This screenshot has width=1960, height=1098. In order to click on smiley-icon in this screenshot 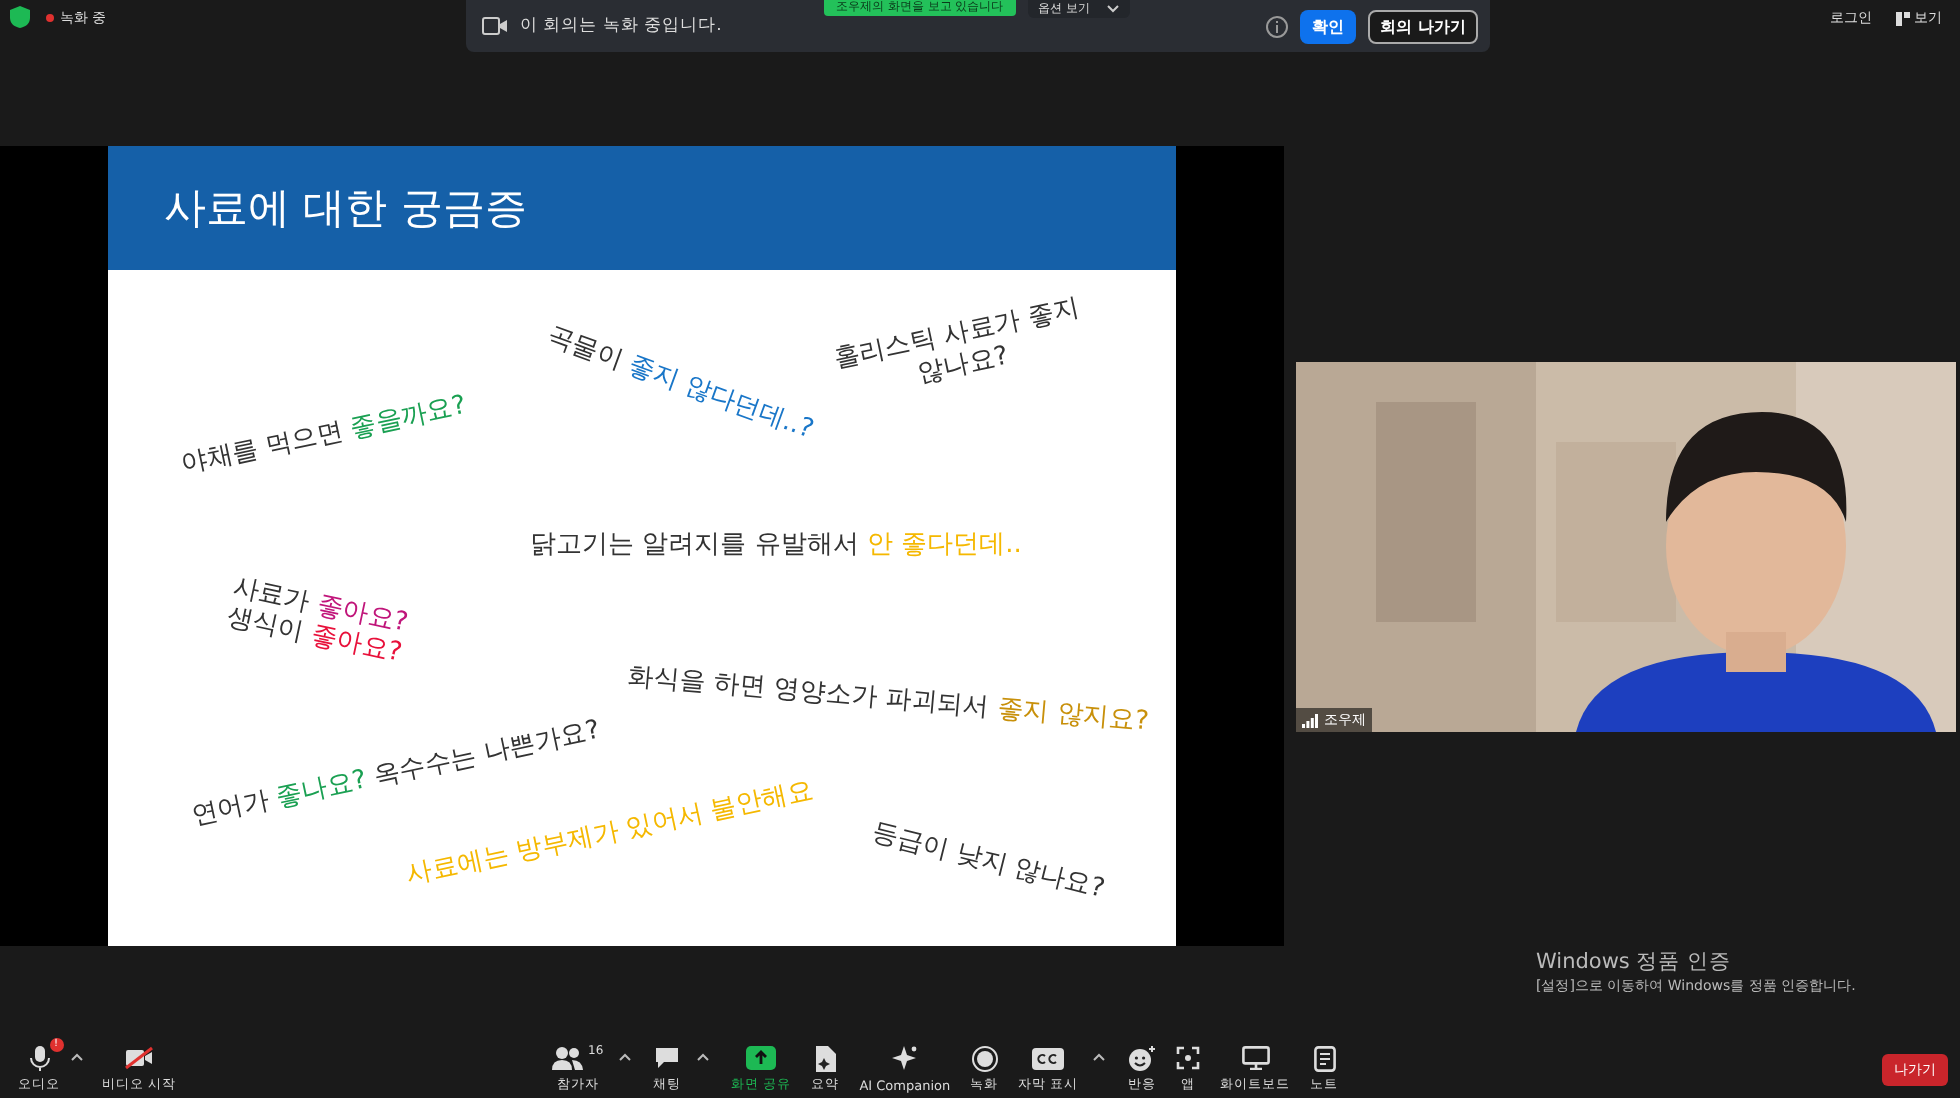, I will do `click(1142, 1058)`.